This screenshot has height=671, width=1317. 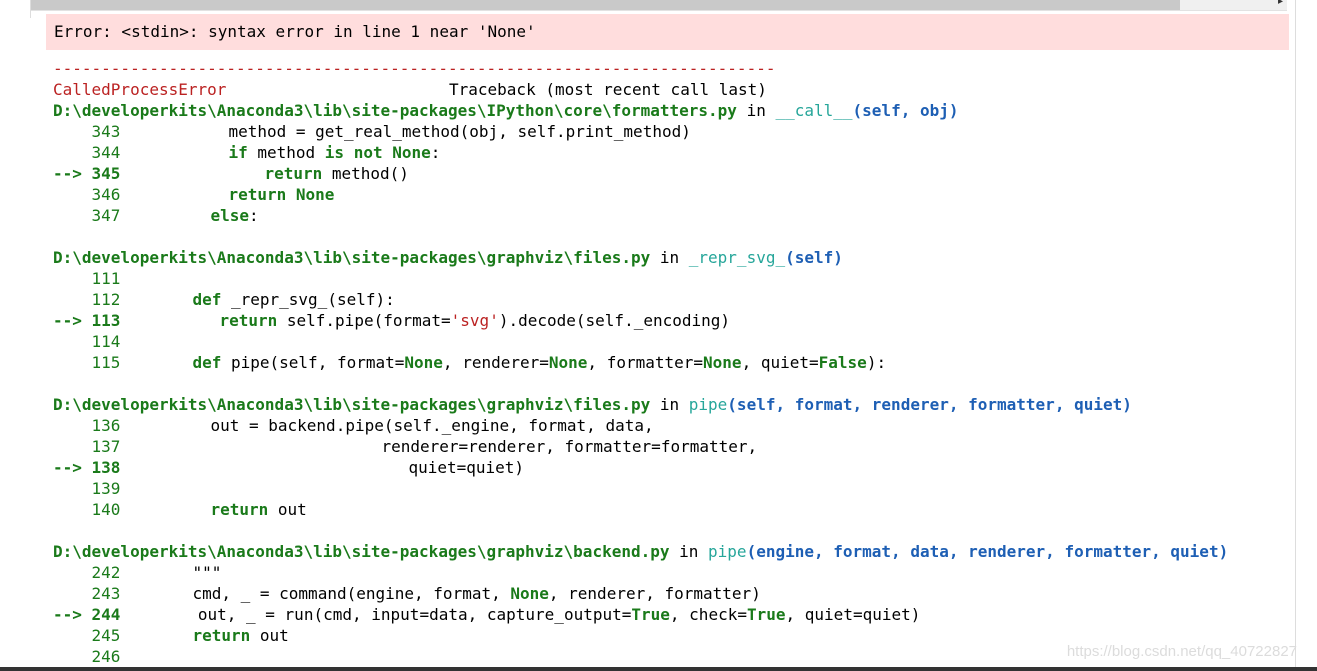 What do you see at coordinates (140, 89) in the screenshot?
I see `exception-name: CalledProcessError` at bounding box center [140, 89].